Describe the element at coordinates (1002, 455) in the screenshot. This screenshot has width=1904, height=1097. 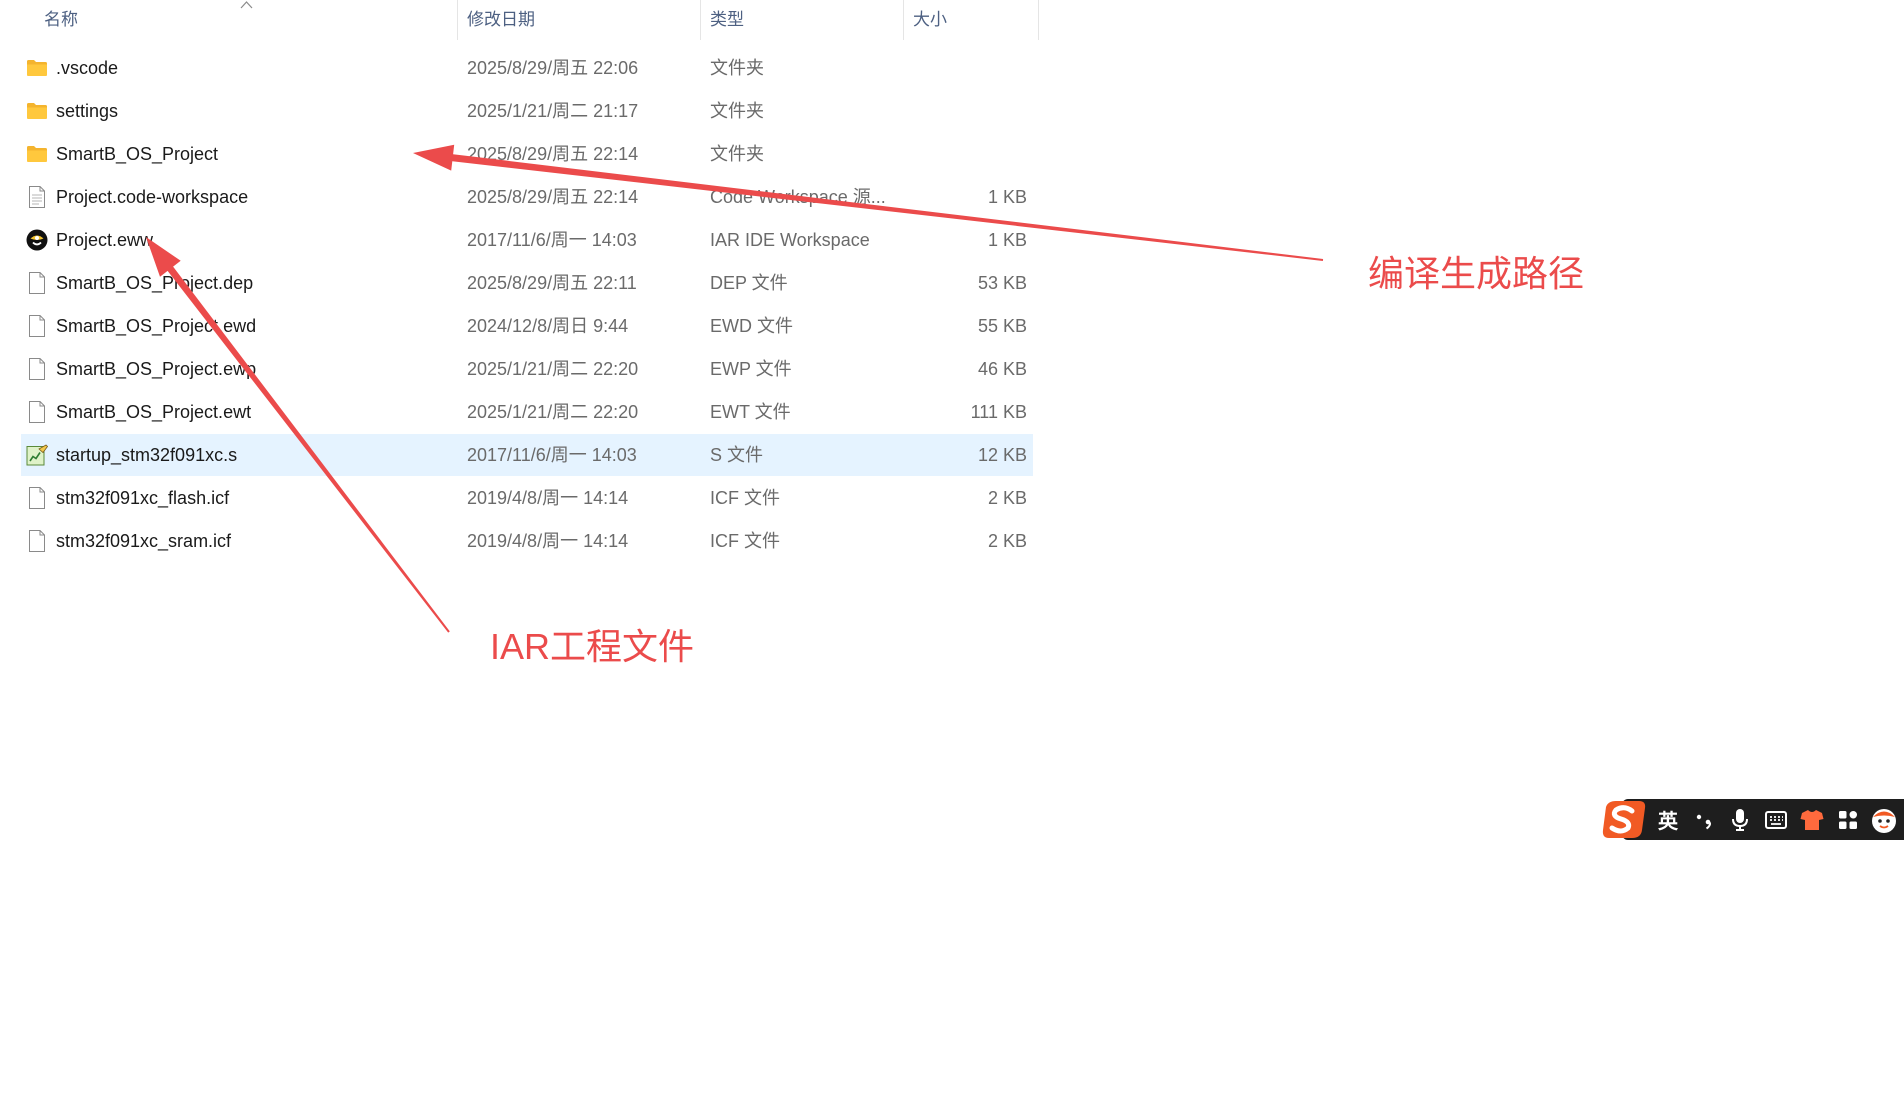
I see `file-size: 12 KB` at that location.